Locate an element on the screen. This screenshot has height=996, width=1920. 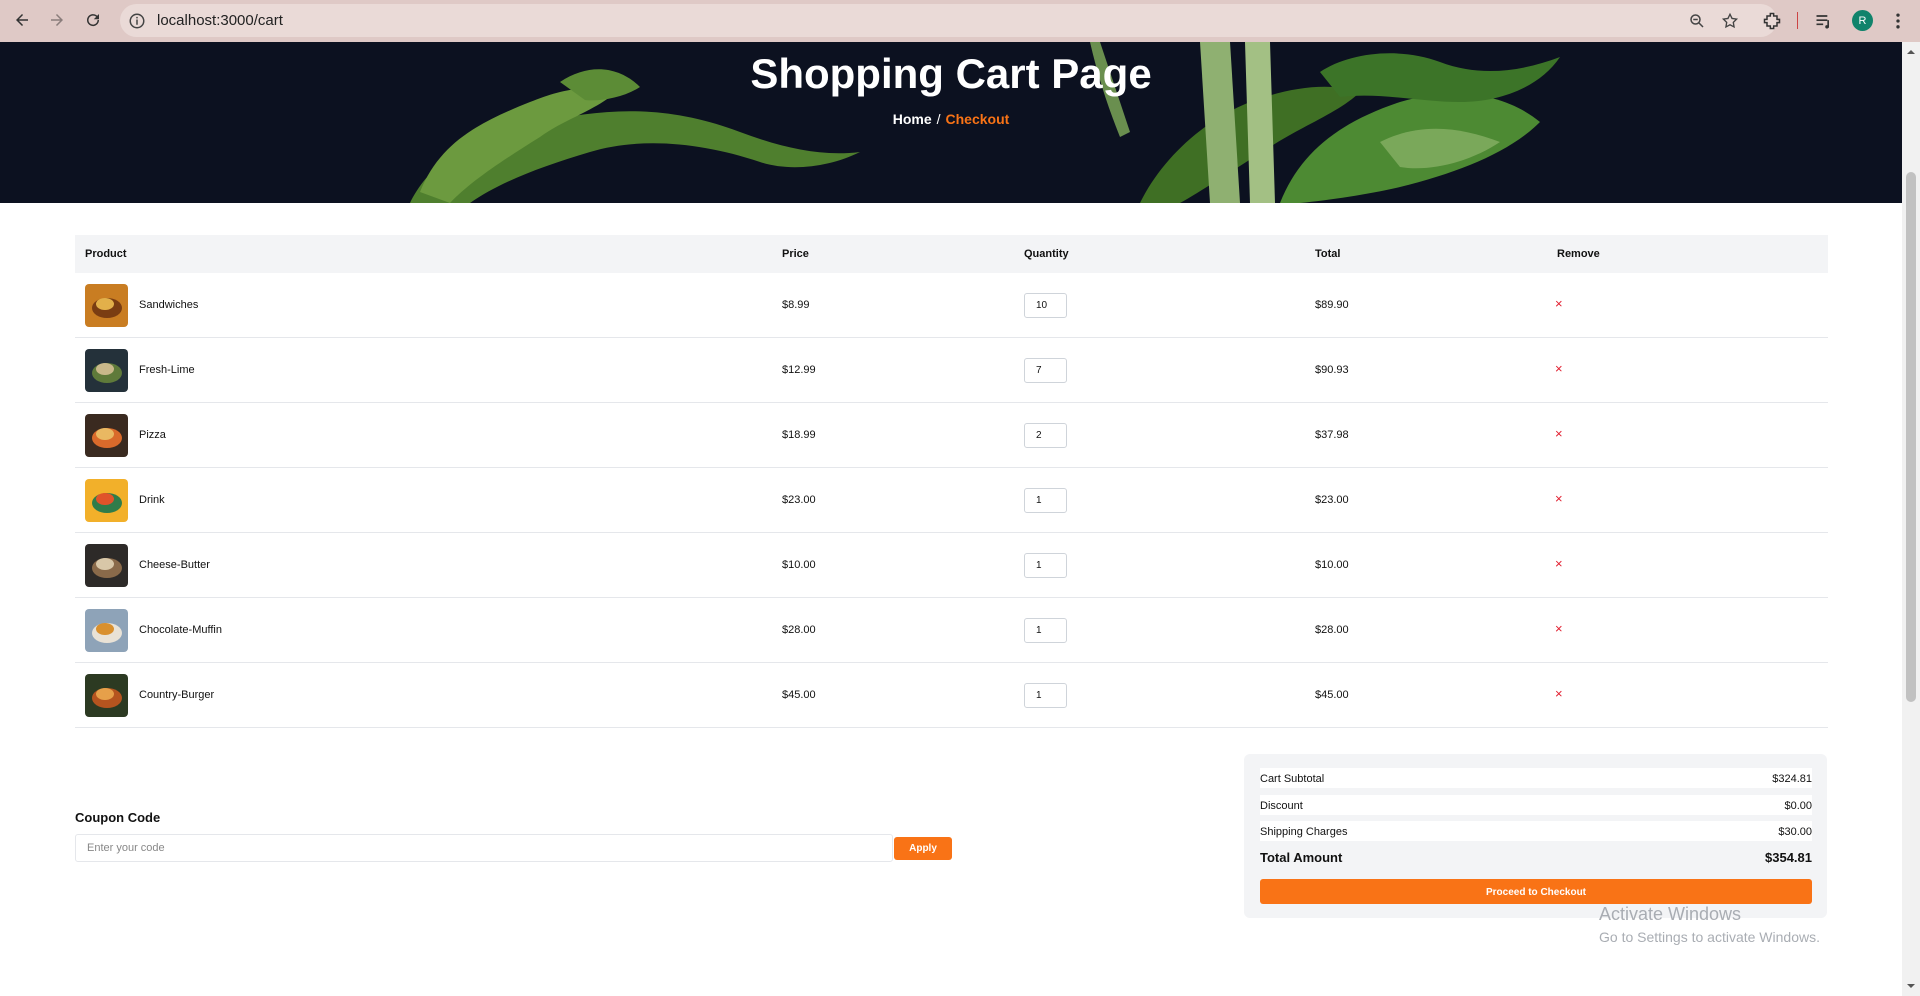
product-price: $12.99 is located at coordinates (799, 370).